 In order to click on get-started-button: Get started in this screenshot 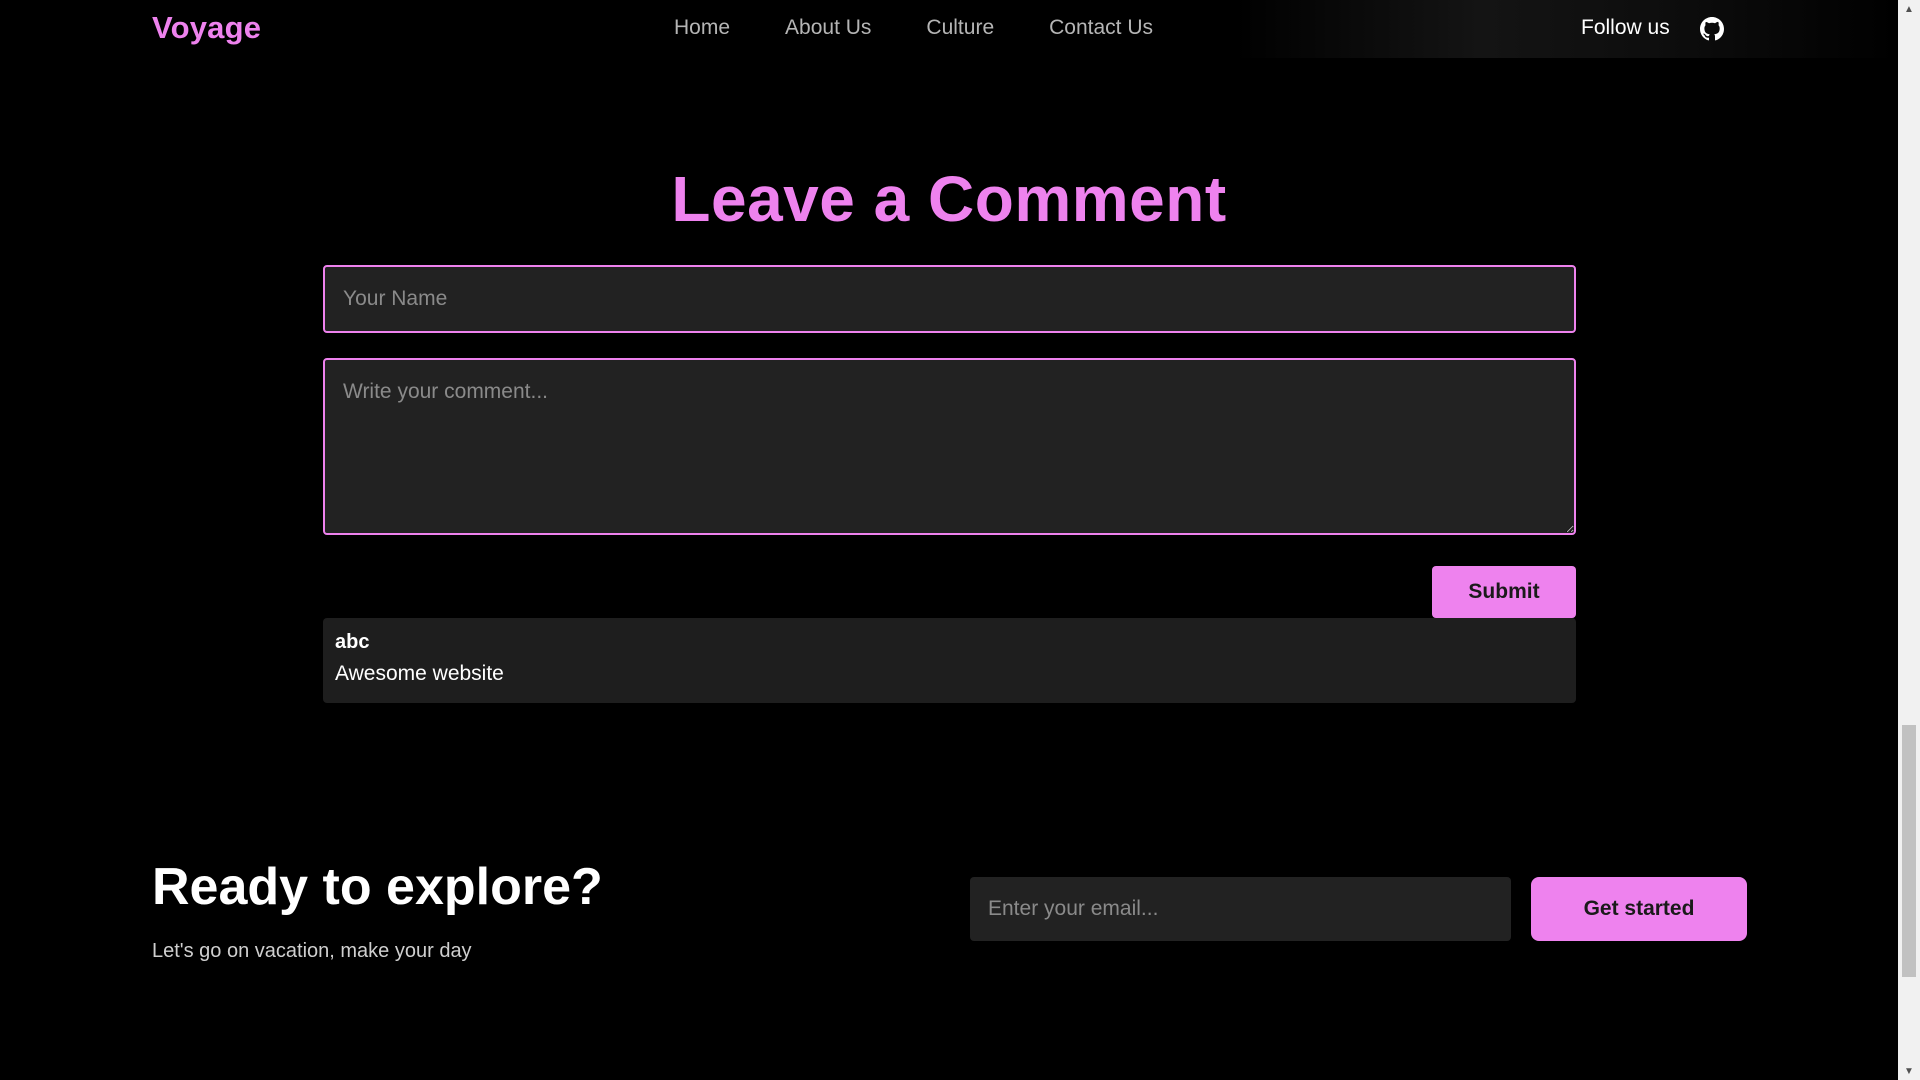, I will do `click(1639, 909)`.